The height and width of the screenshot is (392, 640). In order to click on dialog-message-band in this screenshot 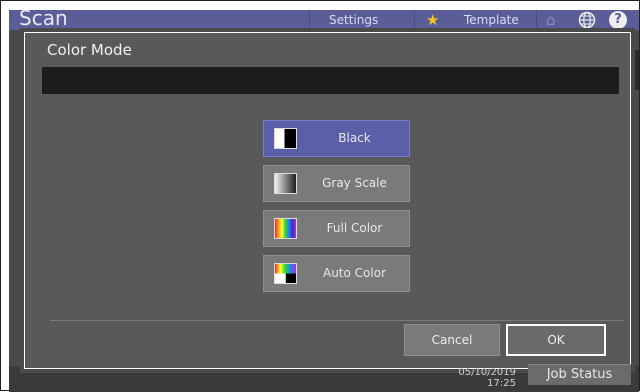, I will do `click(330, 80)`.